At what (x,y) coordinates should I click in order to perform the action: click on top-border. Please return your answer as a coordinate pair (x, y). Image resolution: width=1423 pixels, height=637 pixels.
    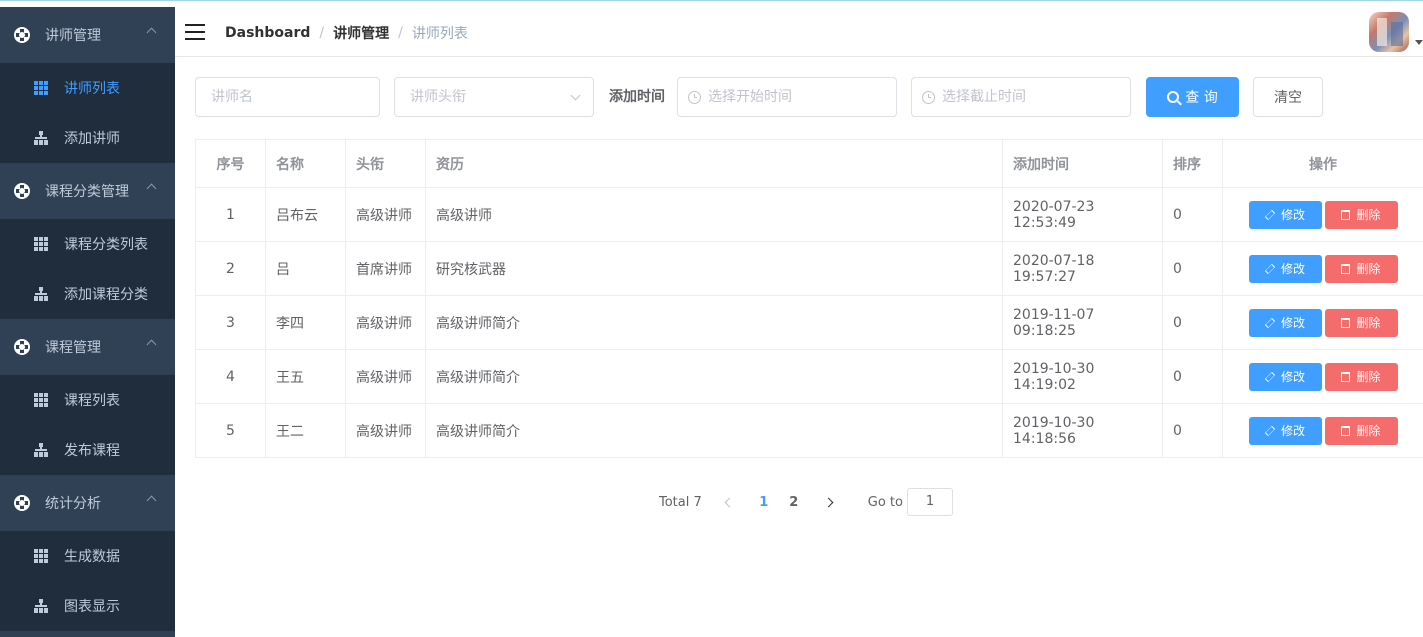
    Looking at the image, I should click on (711, 3).